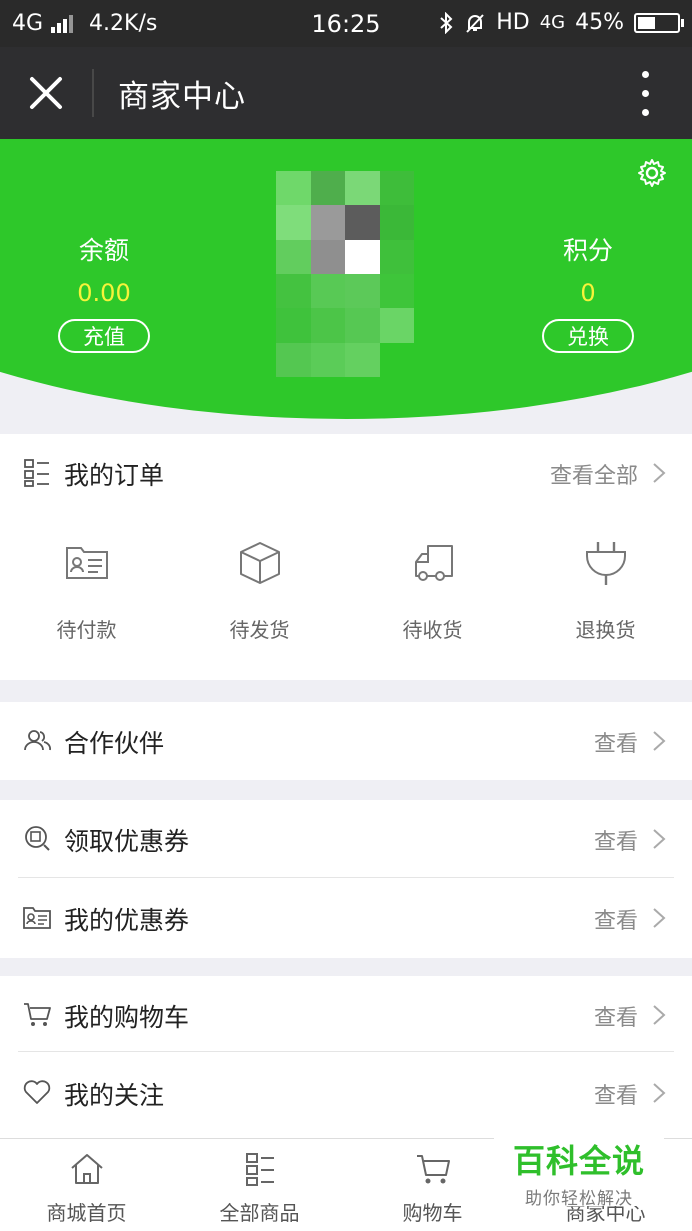 This screenshot has width=692, height=1231. Describe the element at coordinates (127, 1017) in the screenshot. I see `my-cart-label: 我的购物车` at that location.